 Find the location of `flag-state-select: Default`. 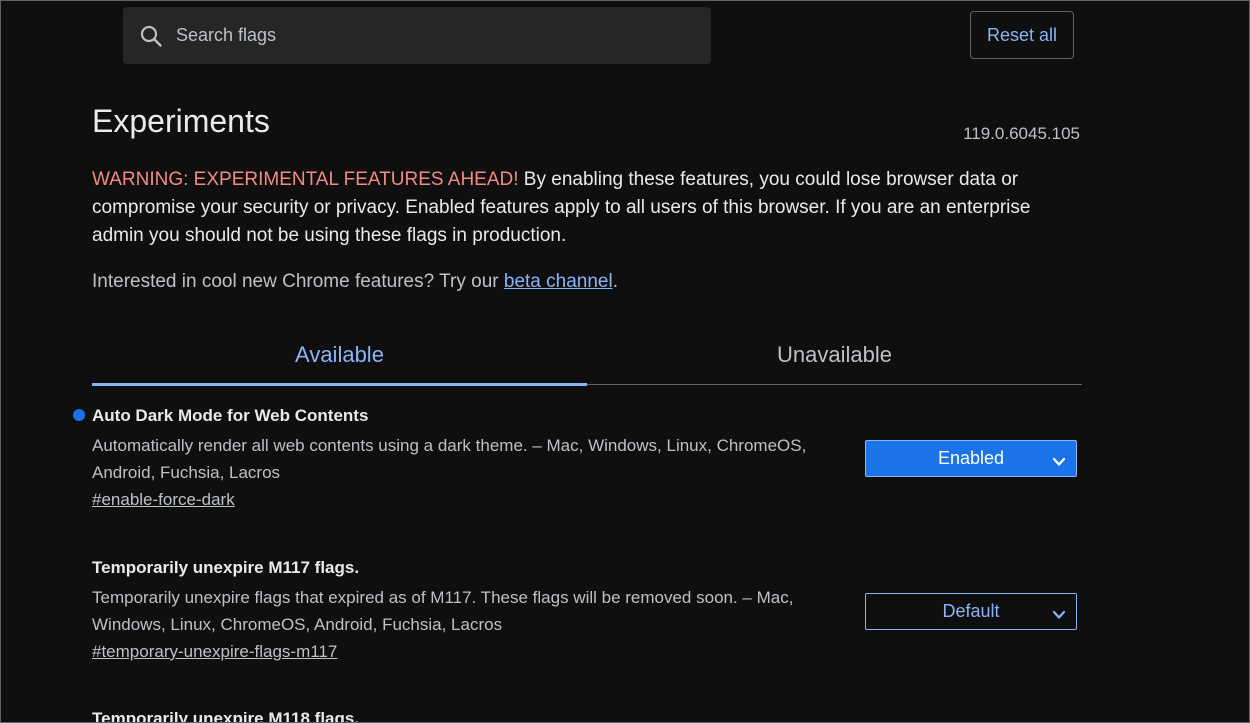

flag-state-select: Default is located at coordinates (971, 611).